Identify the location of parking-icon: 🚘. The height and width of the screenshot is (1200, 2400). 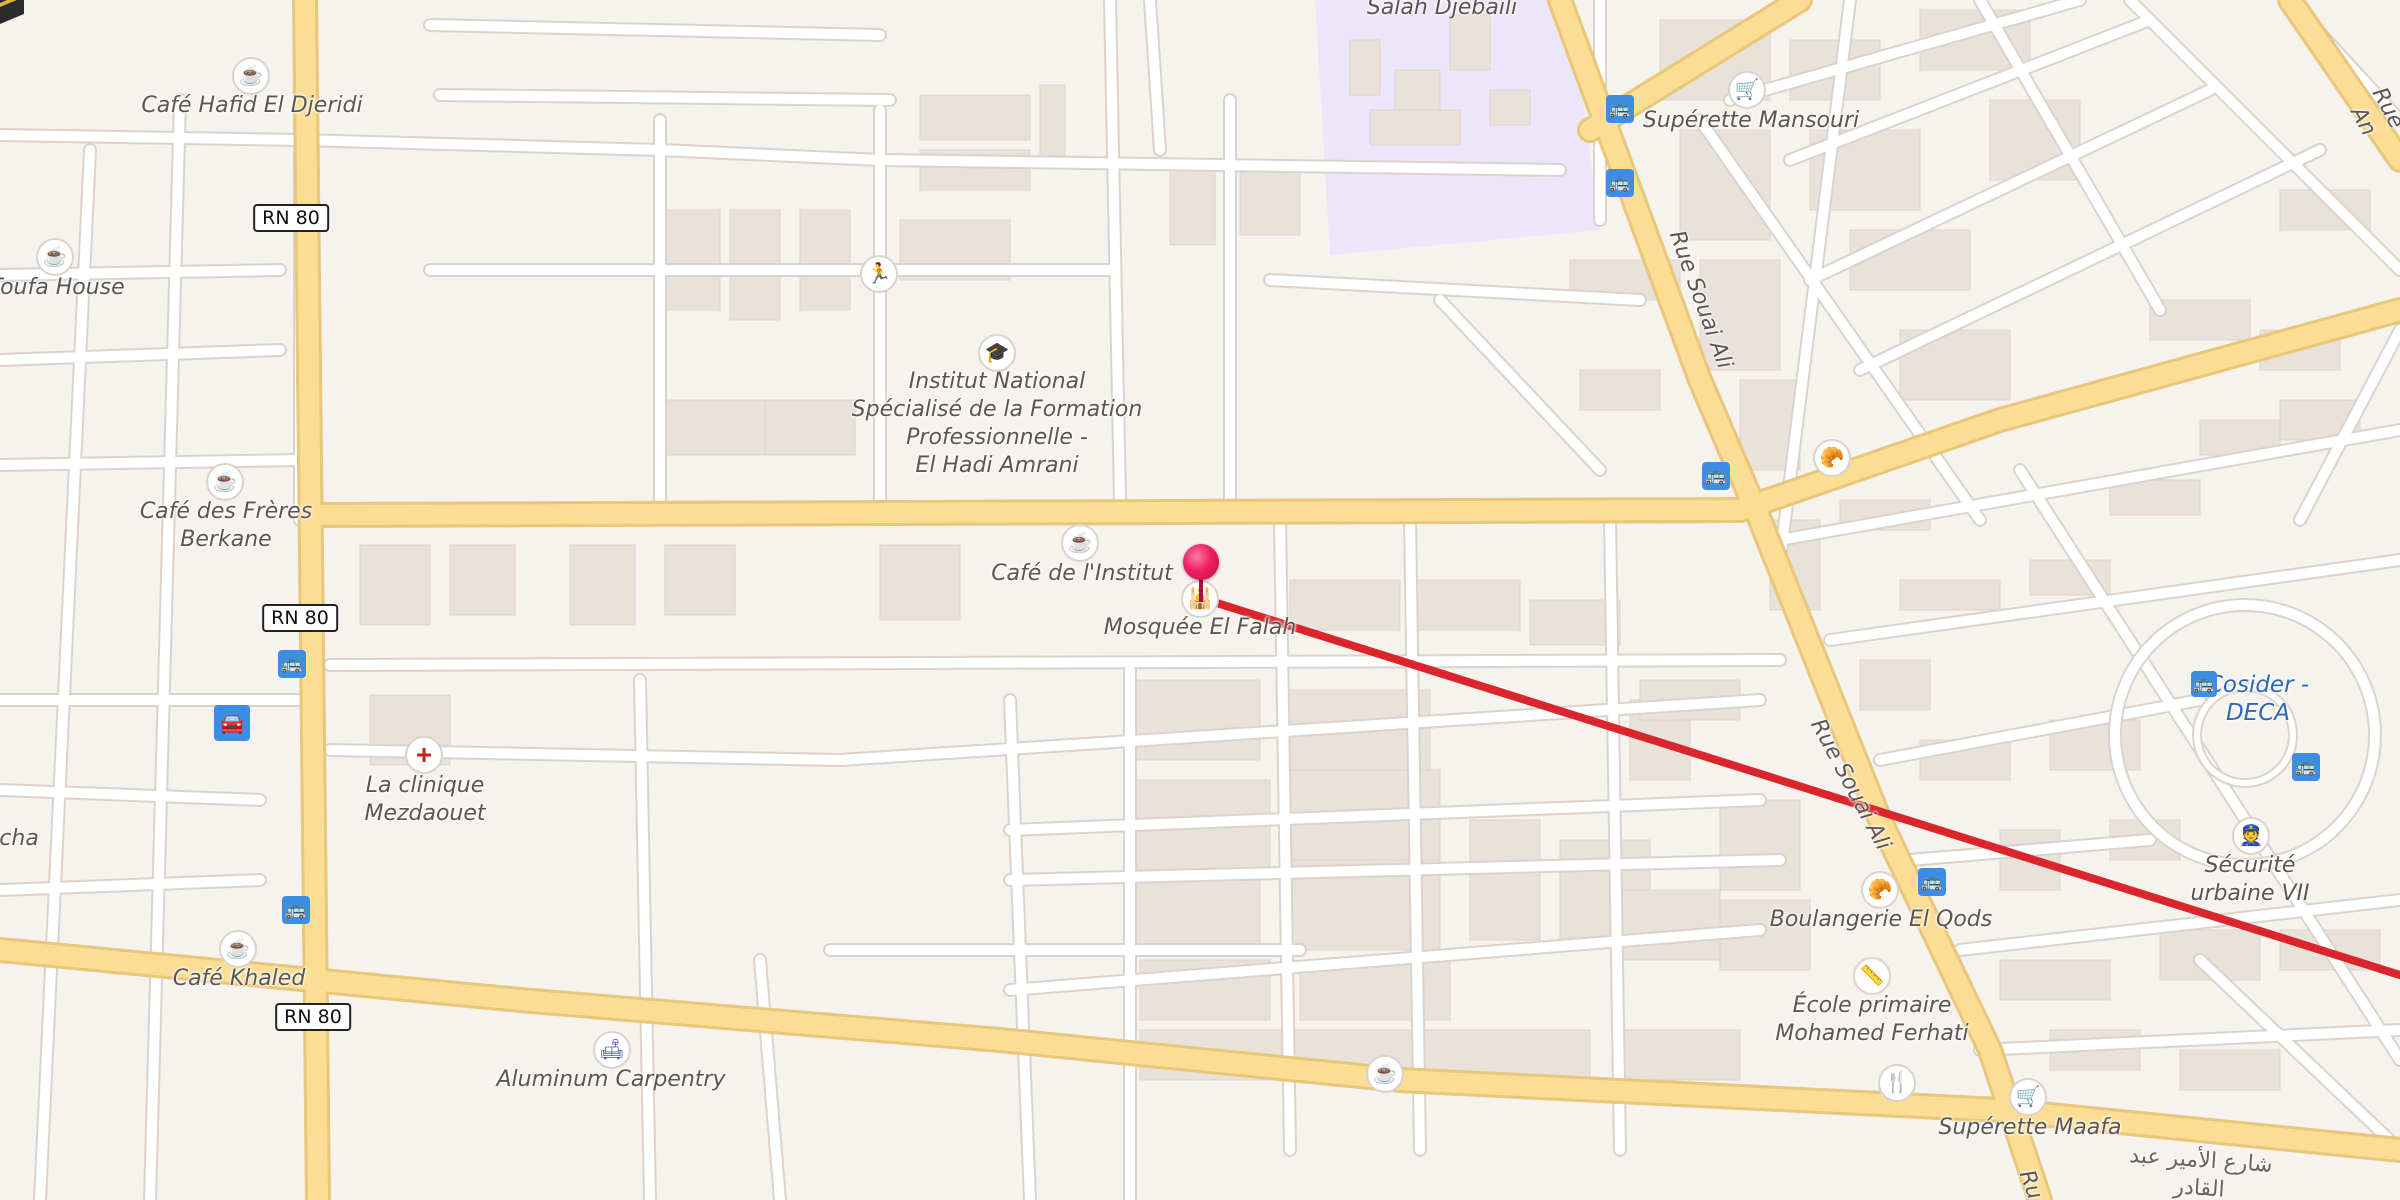
(232, 723).